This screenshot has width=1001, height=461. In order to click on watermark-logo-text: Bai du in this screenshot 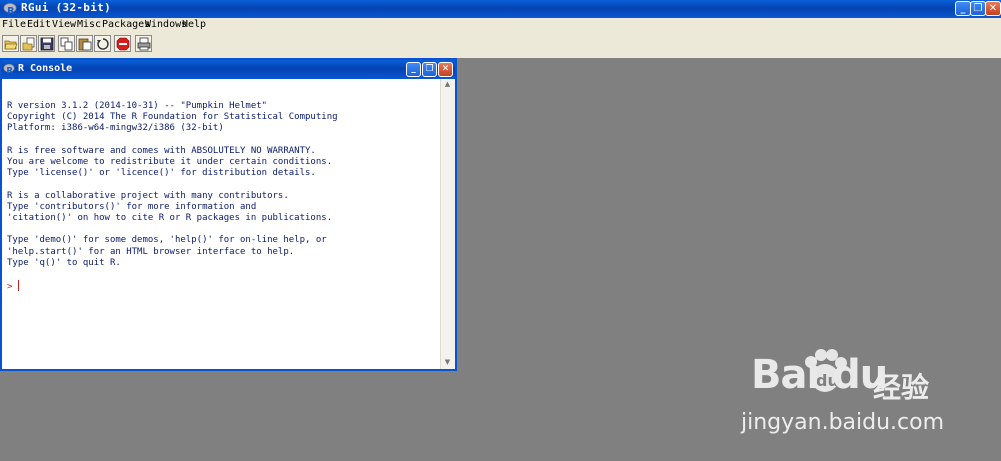, I will do `click(819, 375)`.